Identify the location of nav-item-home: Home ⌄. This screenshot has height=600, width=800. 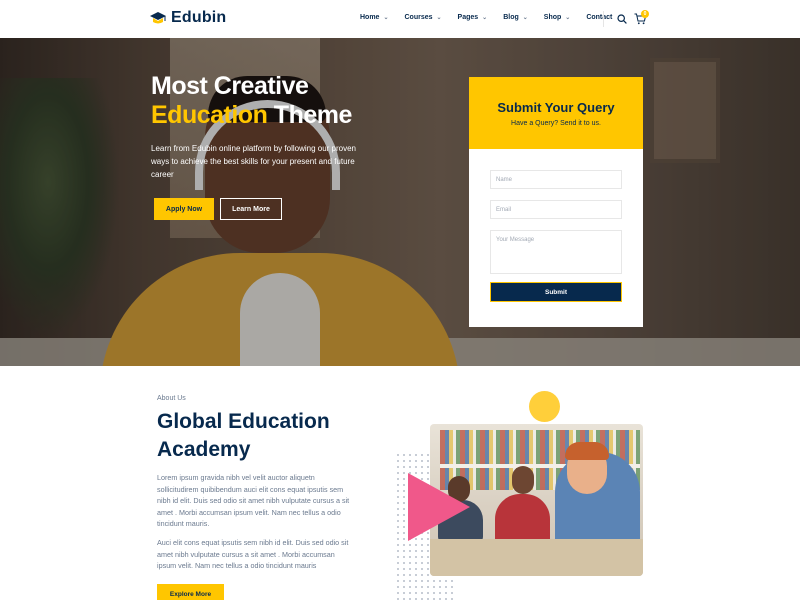
(374, 17).